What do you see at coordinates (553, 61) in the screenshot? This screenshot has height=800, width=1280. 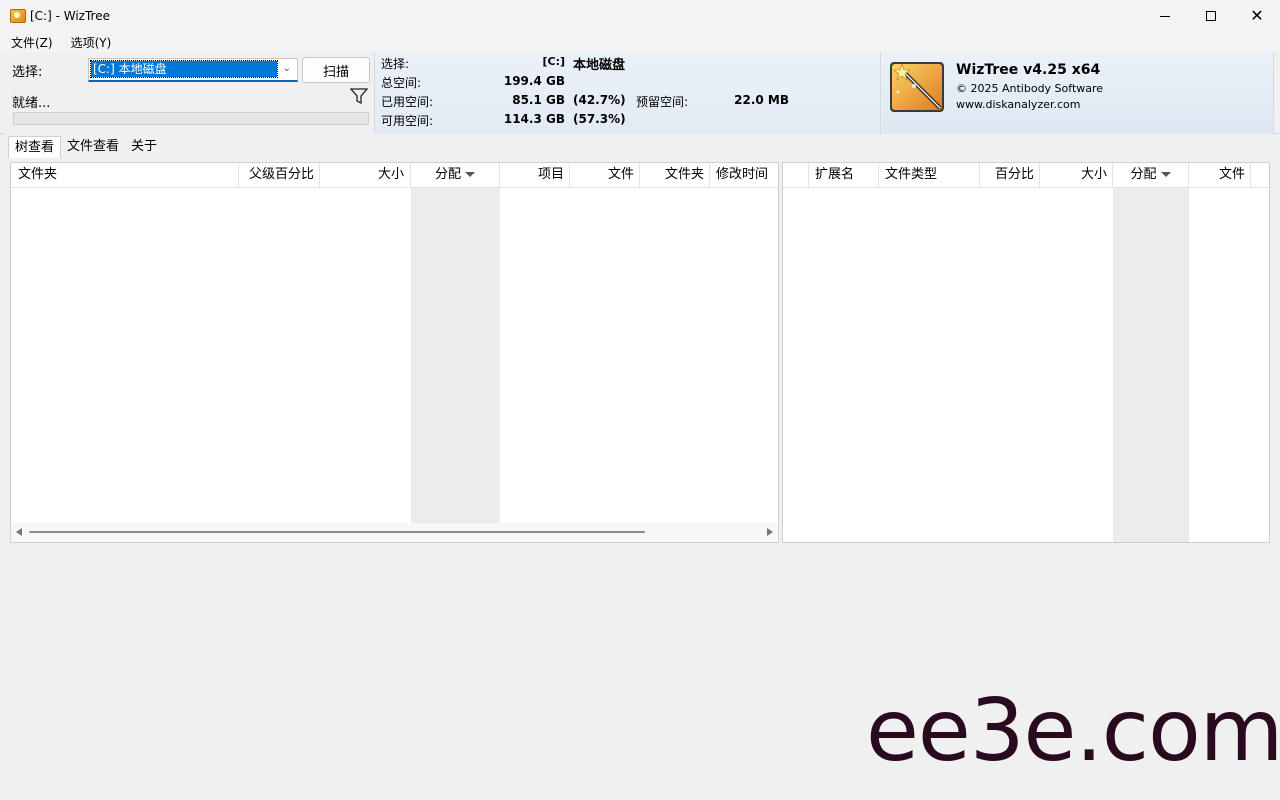 I see `info-drive-letter: [C:]` at bounding box center [553, 61].